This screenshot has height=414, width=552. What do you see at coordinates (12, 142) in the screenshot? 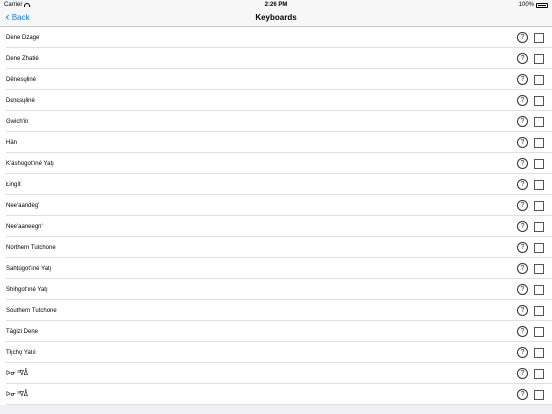
I see `keyboard-name: Hän` at bounding box center [12, 142].